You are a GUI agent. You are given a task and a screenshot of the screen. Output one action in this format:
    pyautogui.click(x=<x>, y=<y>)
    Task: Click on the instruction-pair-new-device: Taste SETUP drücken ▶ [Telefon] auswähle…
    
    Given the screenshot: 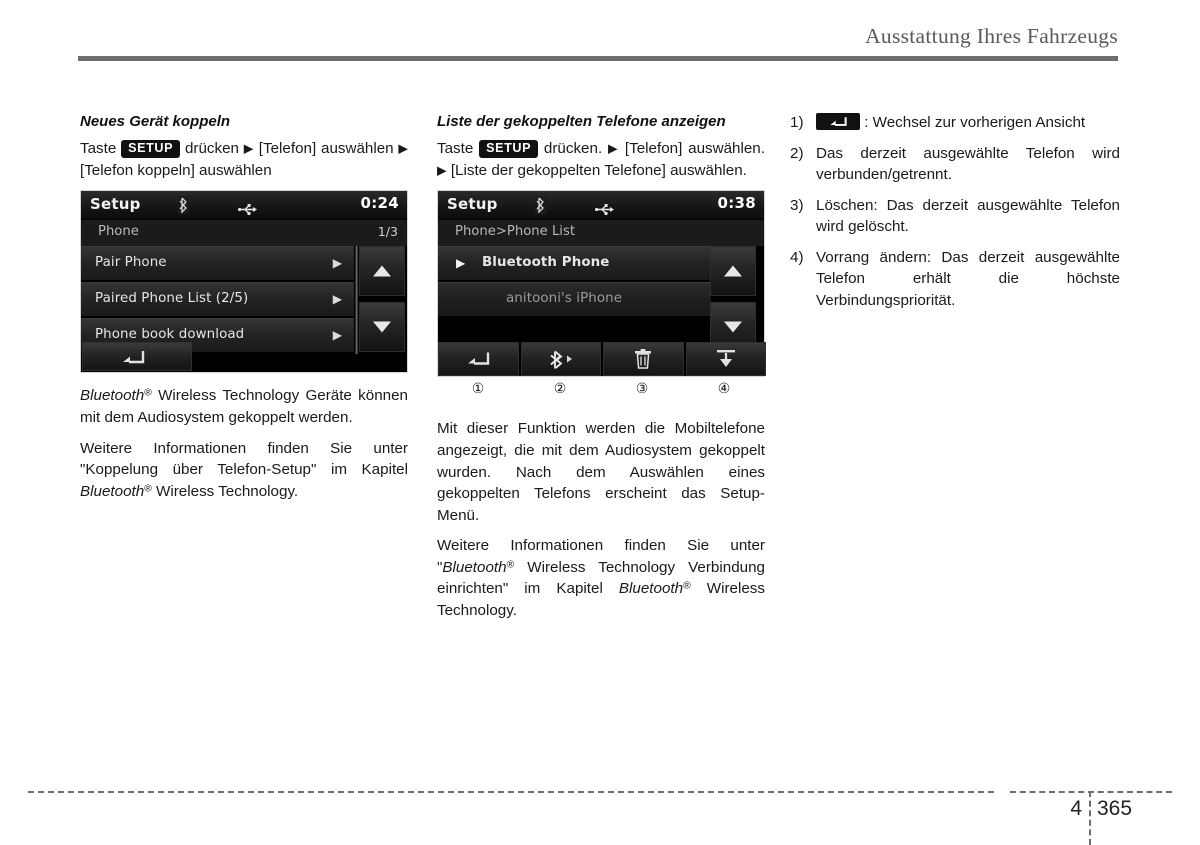 What is the action you would take?
    pyautogui.click(x=244, y=159)
    